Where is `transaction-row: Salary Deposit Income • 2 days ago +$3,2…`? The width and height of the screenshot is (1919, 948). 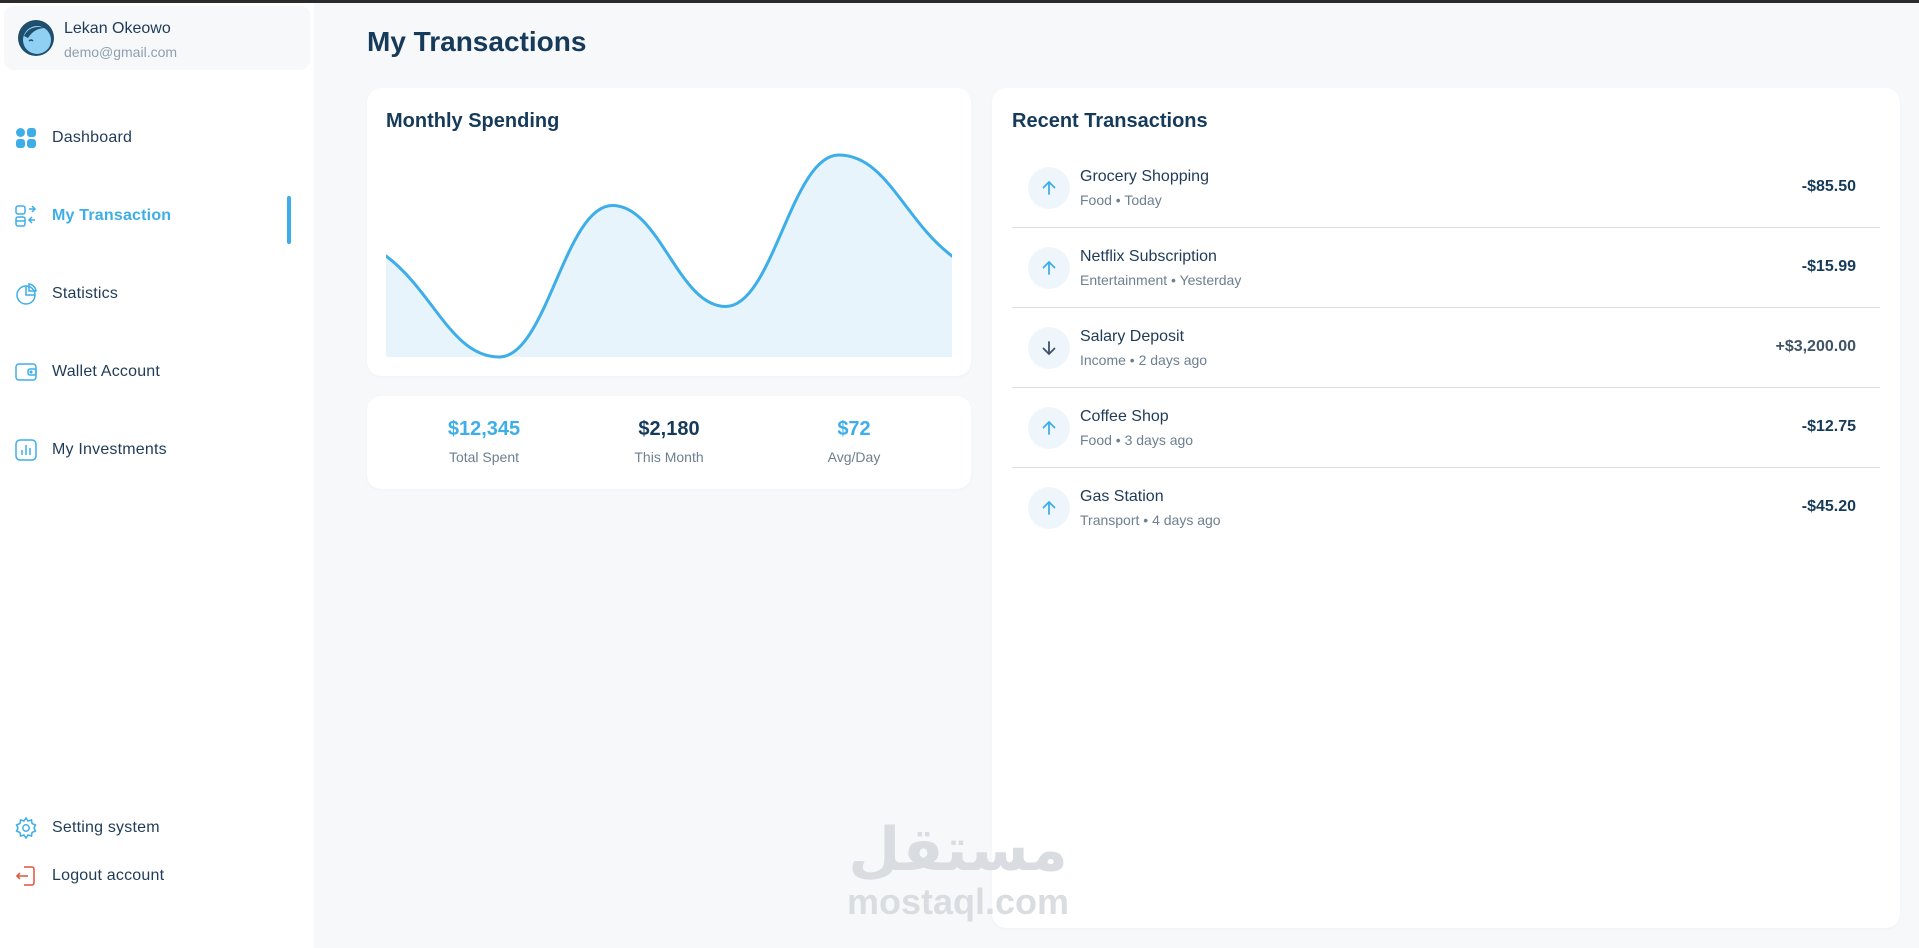 transaction-row: Salary Deposit Income • 2 days ago +$3,2… is located at coordinates (1446, 348).